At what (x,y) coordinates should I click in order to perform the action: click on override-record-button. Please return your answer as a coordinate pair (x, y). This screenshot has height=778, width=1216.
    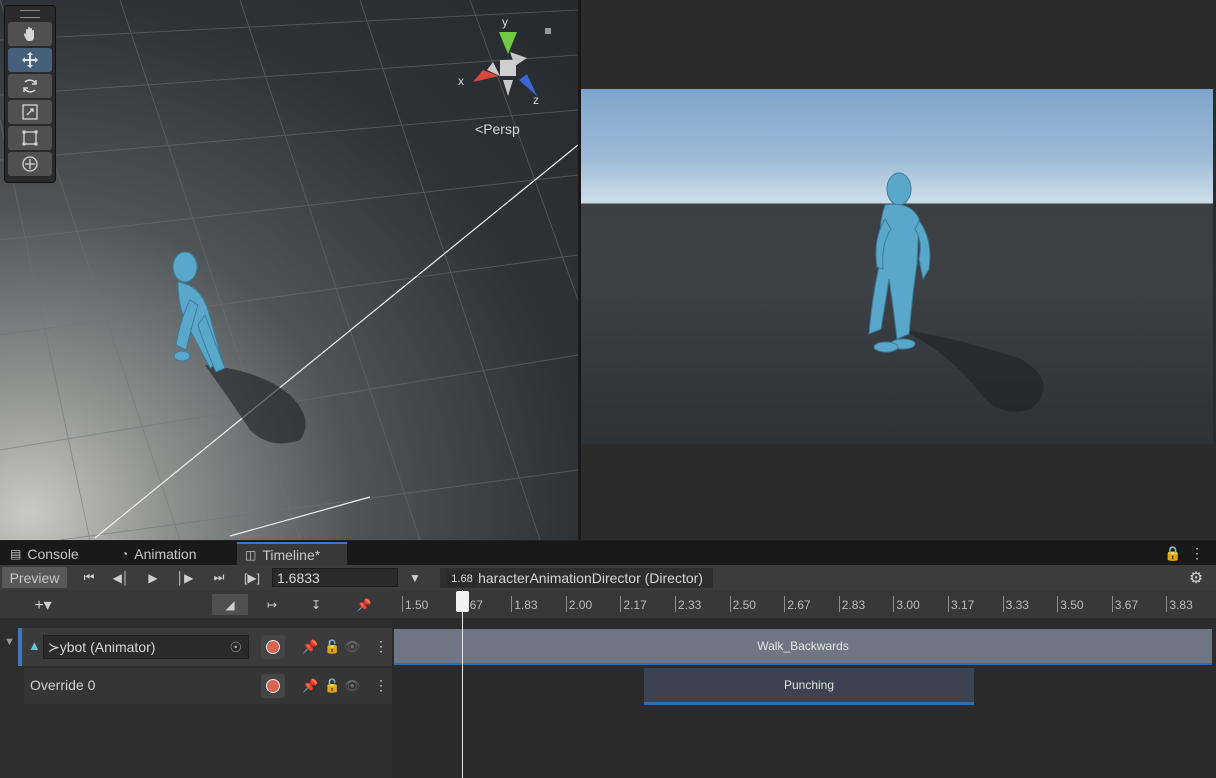
    Looking at the image, I should click on (273, 686).